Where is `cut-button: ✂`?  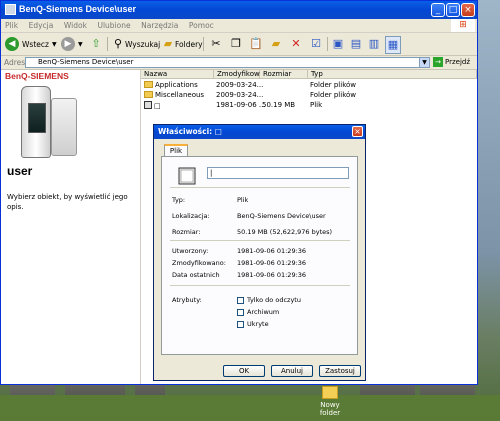
cut-button: ✂ is located at coordinates (216, 44).